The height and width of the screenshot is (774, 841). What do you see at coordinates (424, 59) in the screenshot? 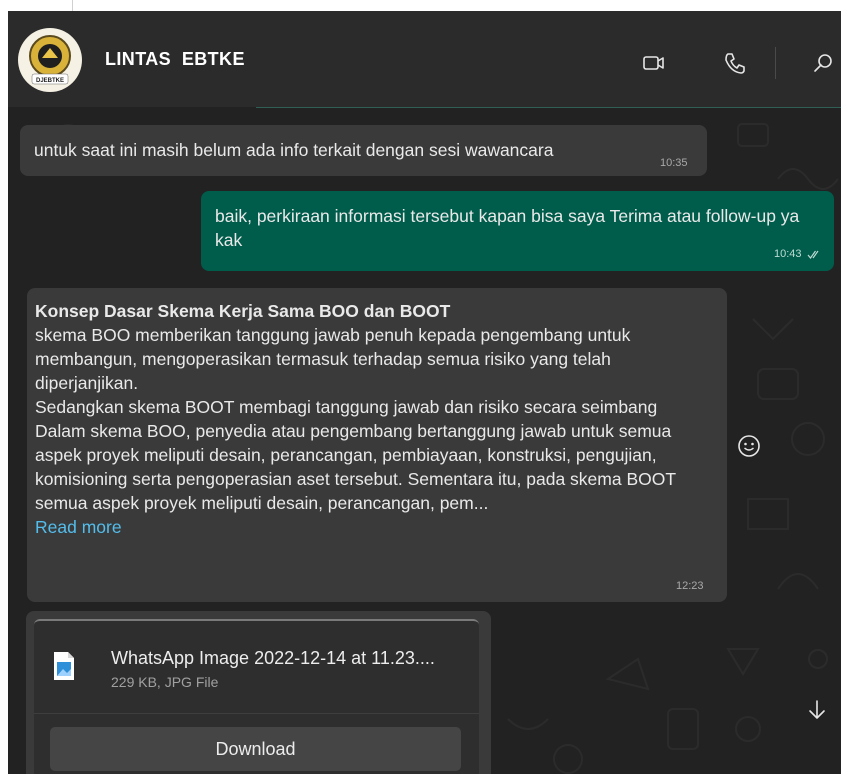
I see `chat-header: DJEBTKE LINTAS EBTKE` at bounding box center [424, 59].